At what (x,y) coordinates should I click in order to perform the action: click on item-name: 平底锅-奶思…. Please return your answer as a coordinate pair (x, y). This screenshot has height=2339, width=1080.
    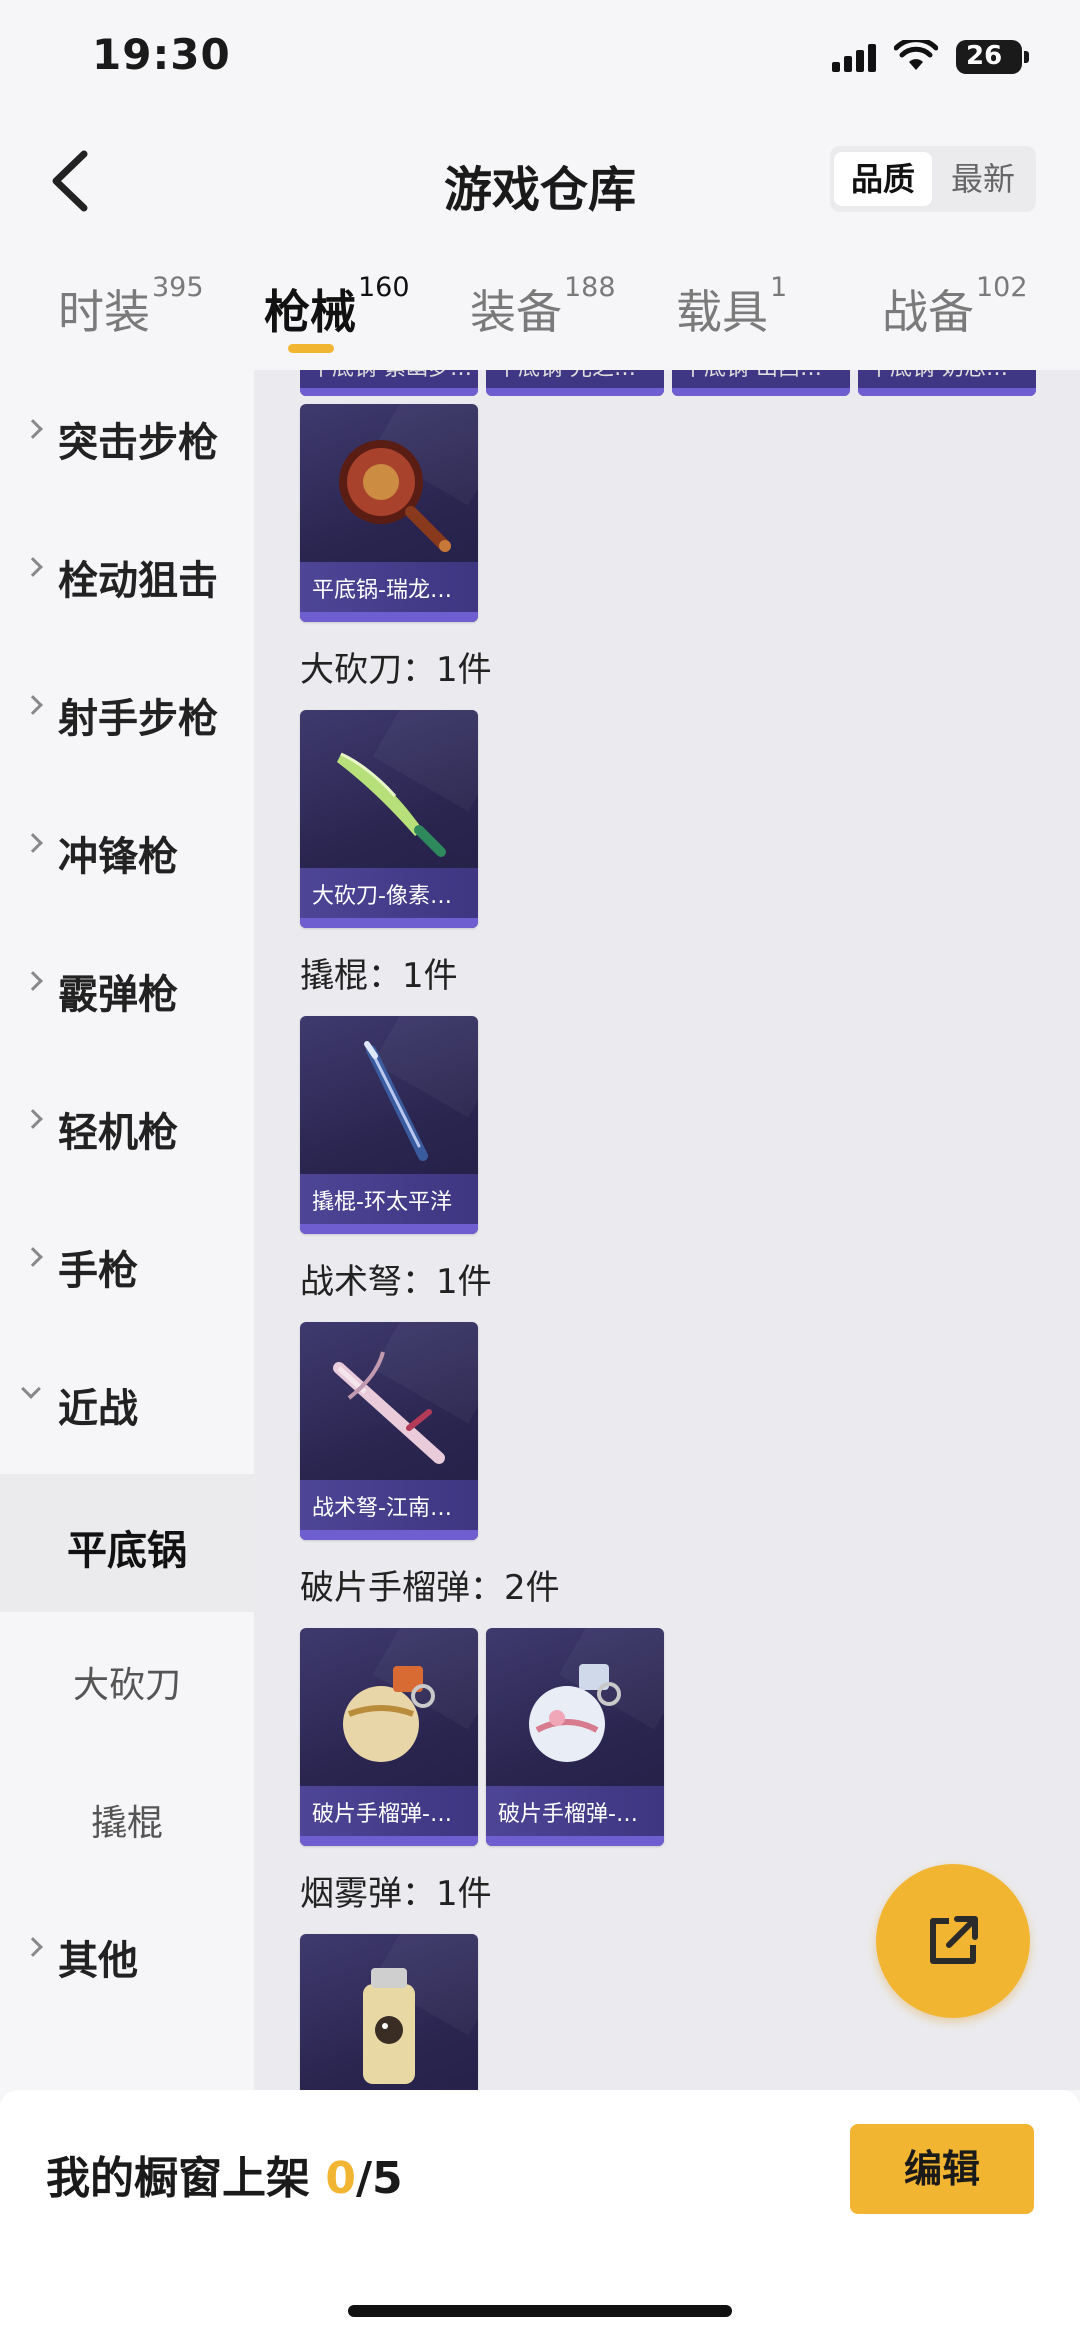
    Looking at the image, I should click on (938, 376).